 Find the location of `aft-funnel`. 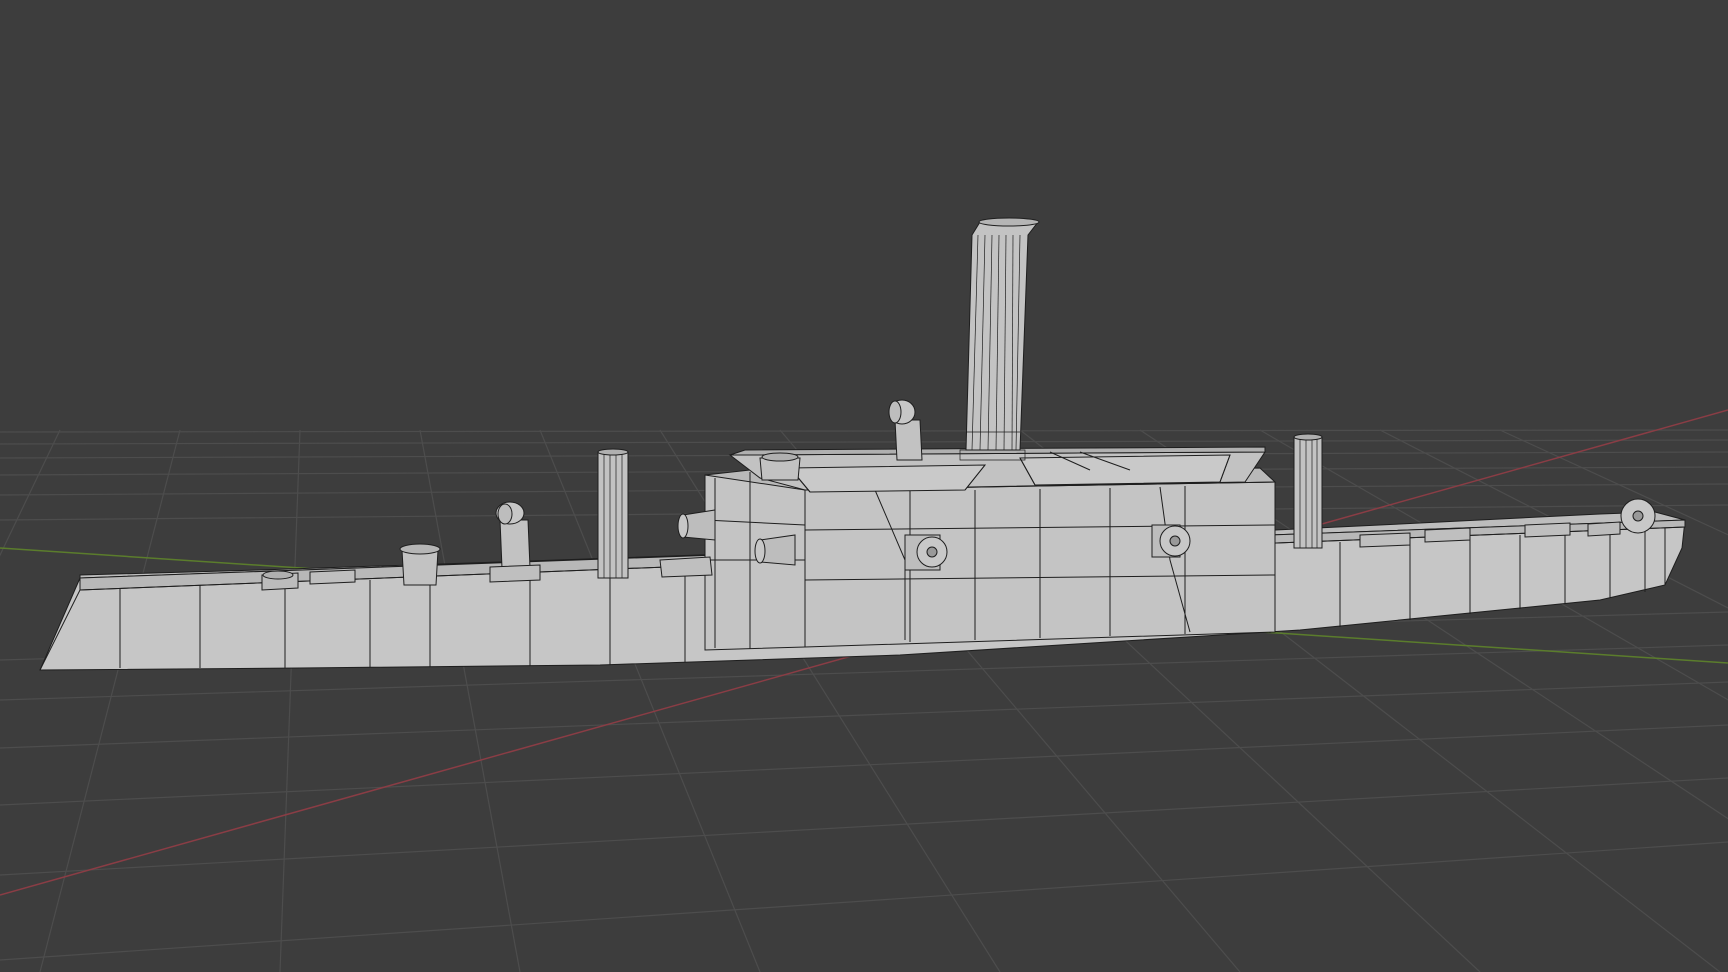

aft-funnel is located at coordinates (1308, 492).